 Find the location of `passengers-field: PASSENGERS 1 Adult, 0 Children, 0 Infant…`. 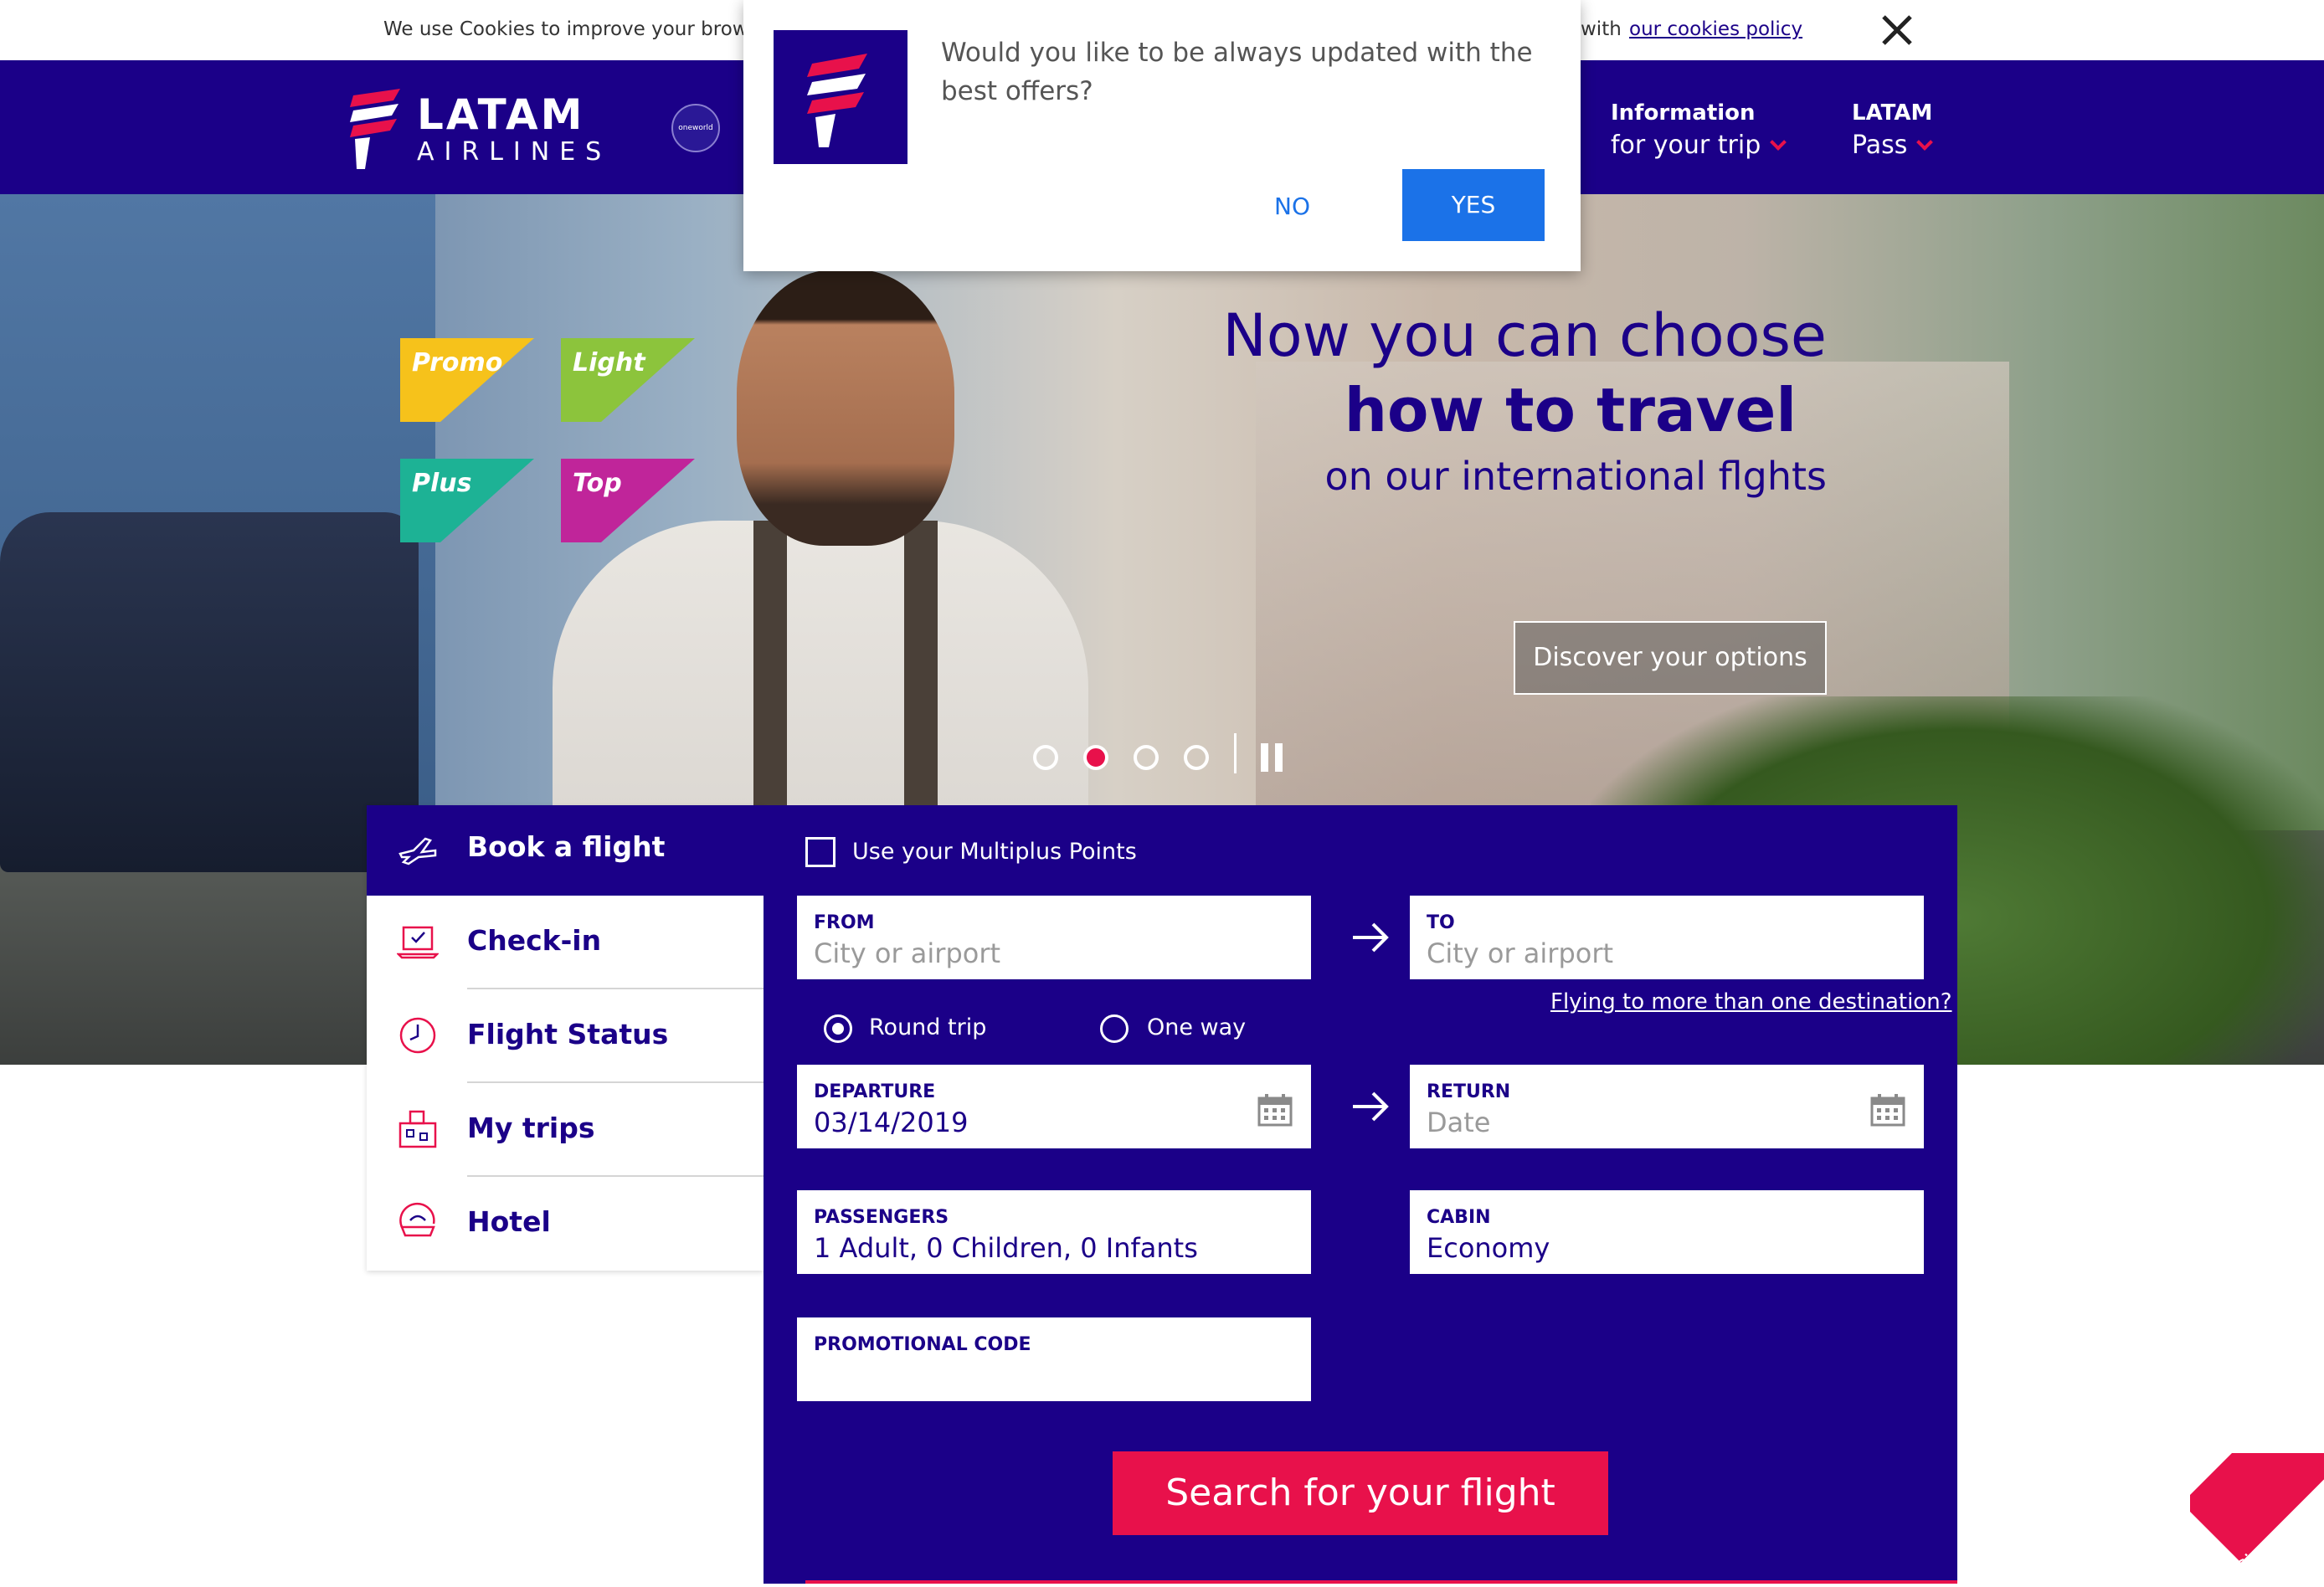

passengers-field: PASSENGERS 1 Adult, 0 Children, 0 Infant… is located at coordinates (1054, 1232).